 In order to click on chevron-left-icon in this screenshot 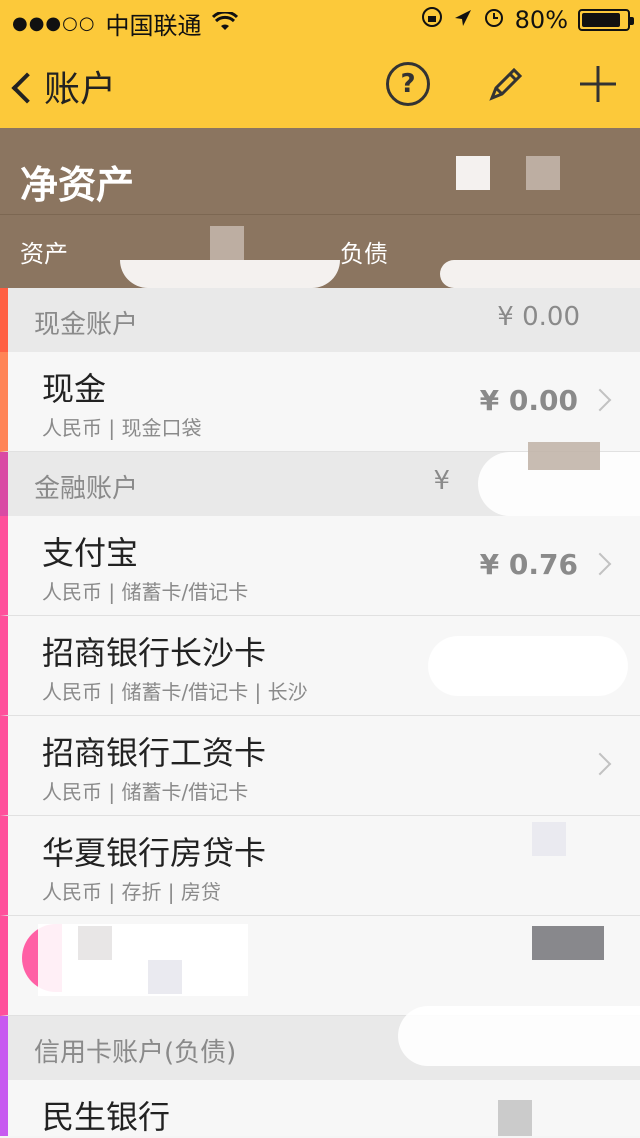, I will do `click(27, 88)`.